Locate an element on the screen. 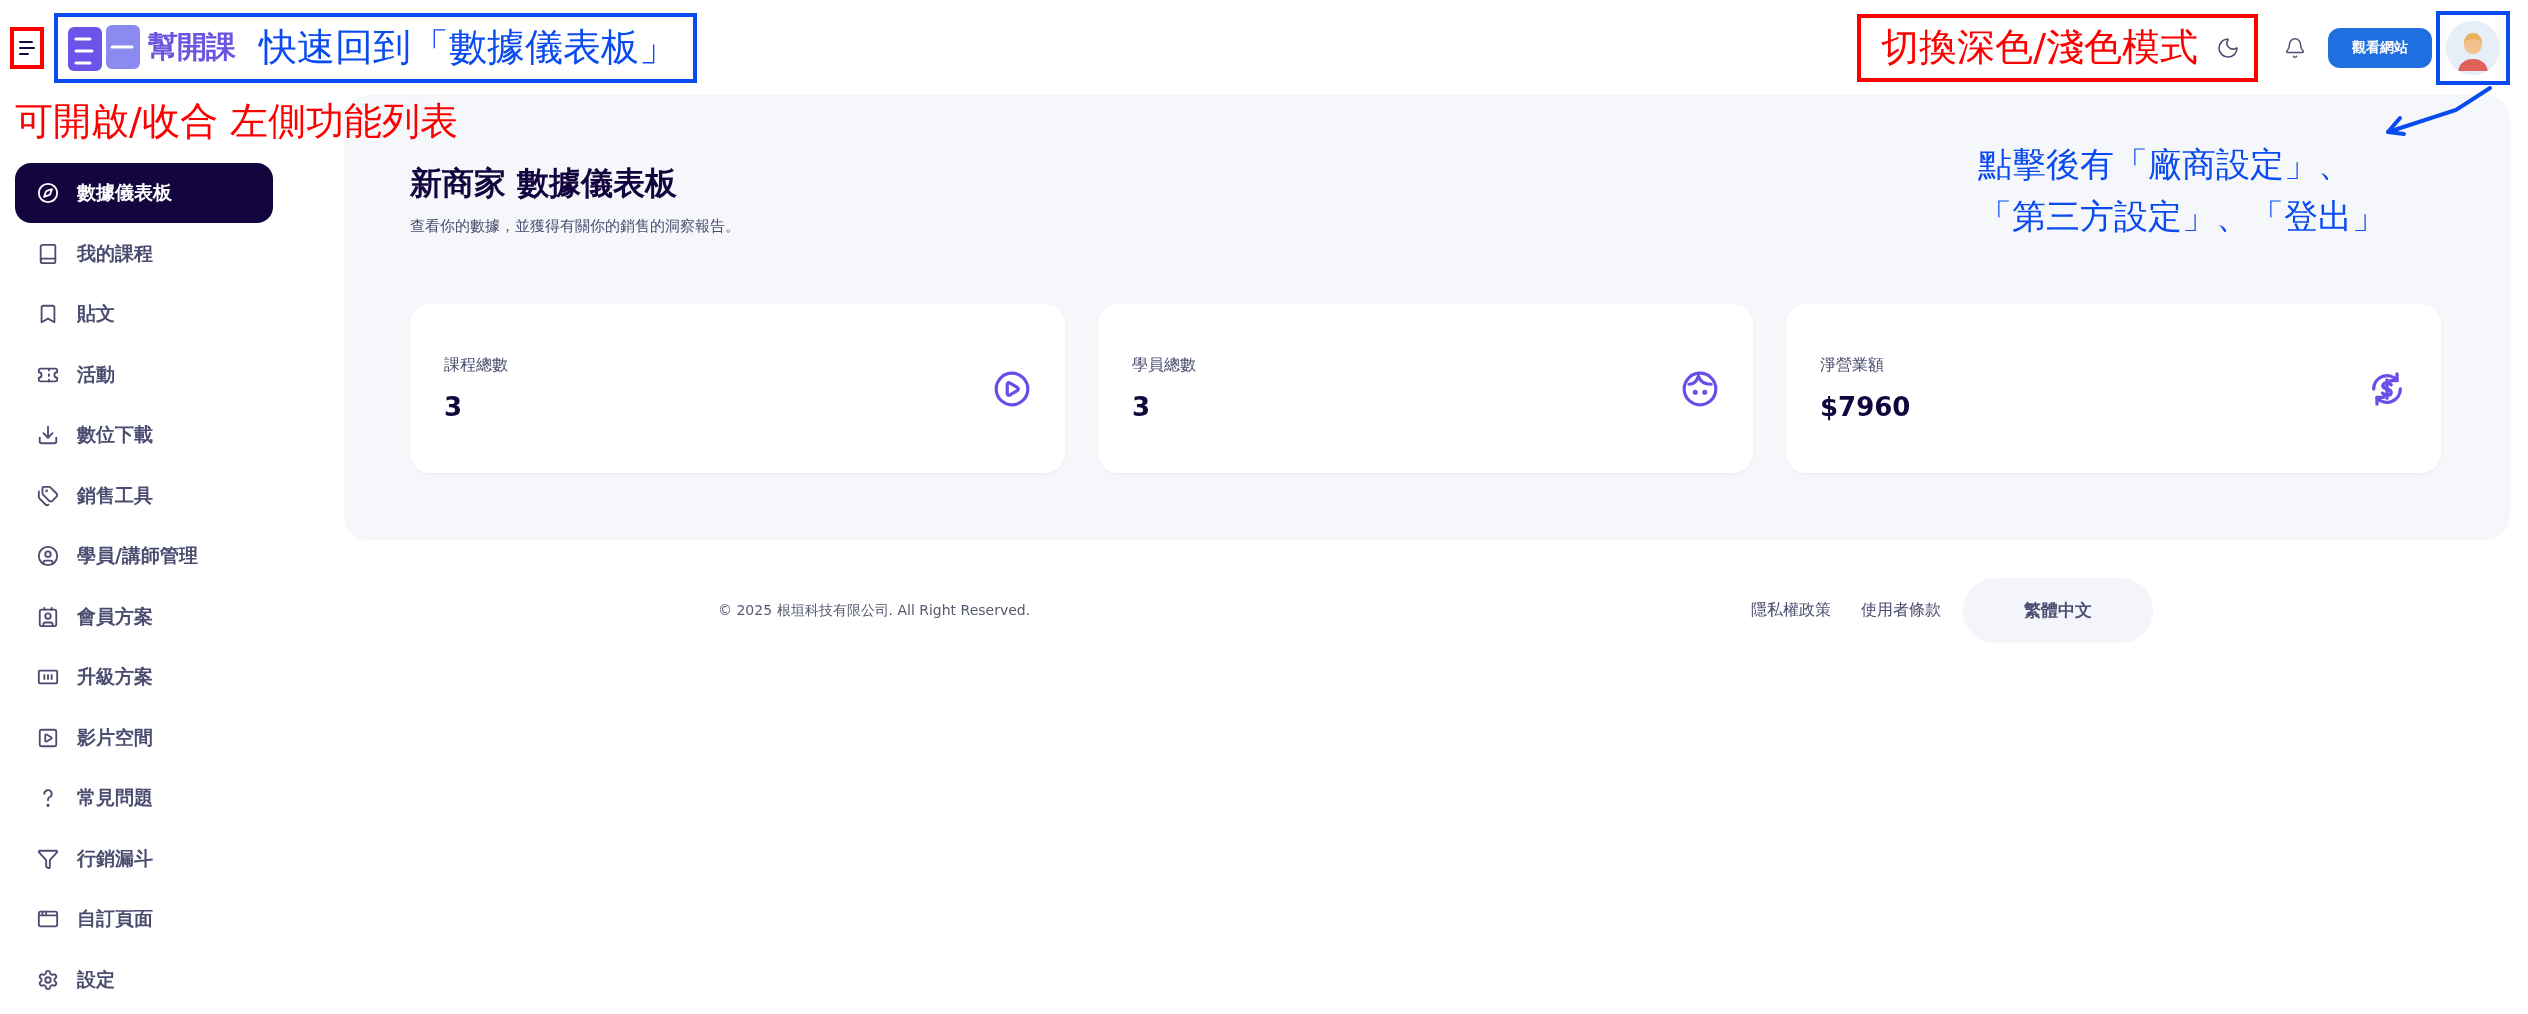 The width and height of the screenshot is (2528, 1014). sidebar-item: 數據儀表板 is located at coordinates (144, 193).